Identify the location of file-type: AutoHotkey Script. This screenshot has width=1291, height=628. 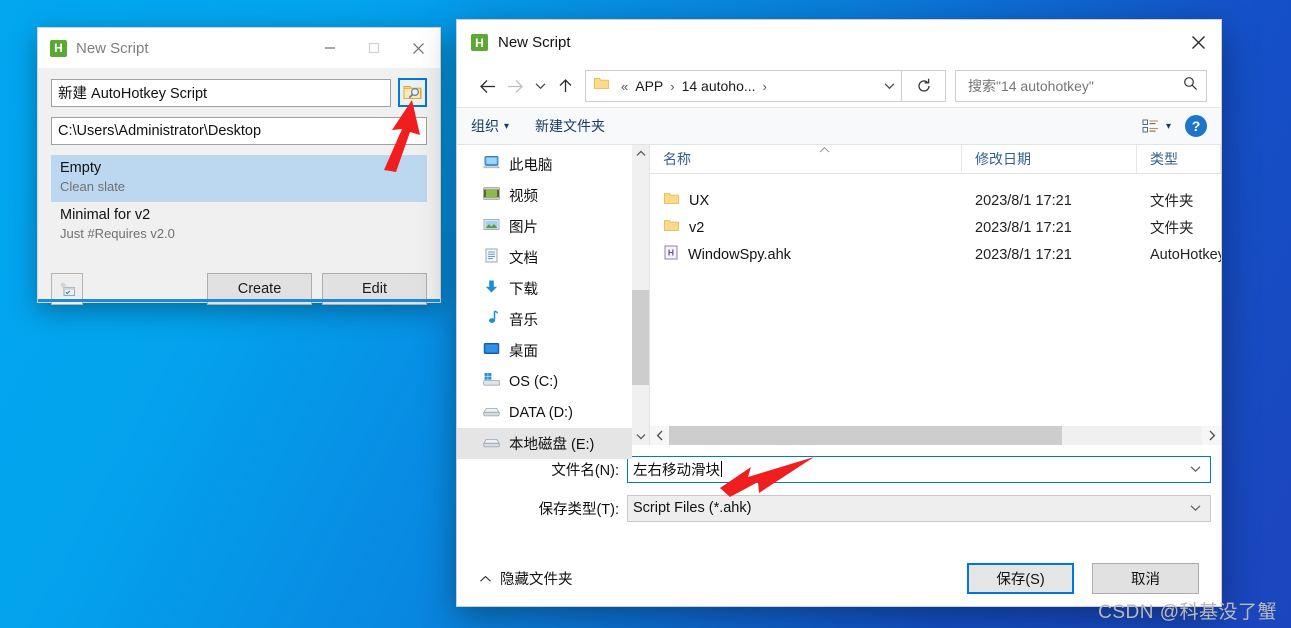
(1185, 254).